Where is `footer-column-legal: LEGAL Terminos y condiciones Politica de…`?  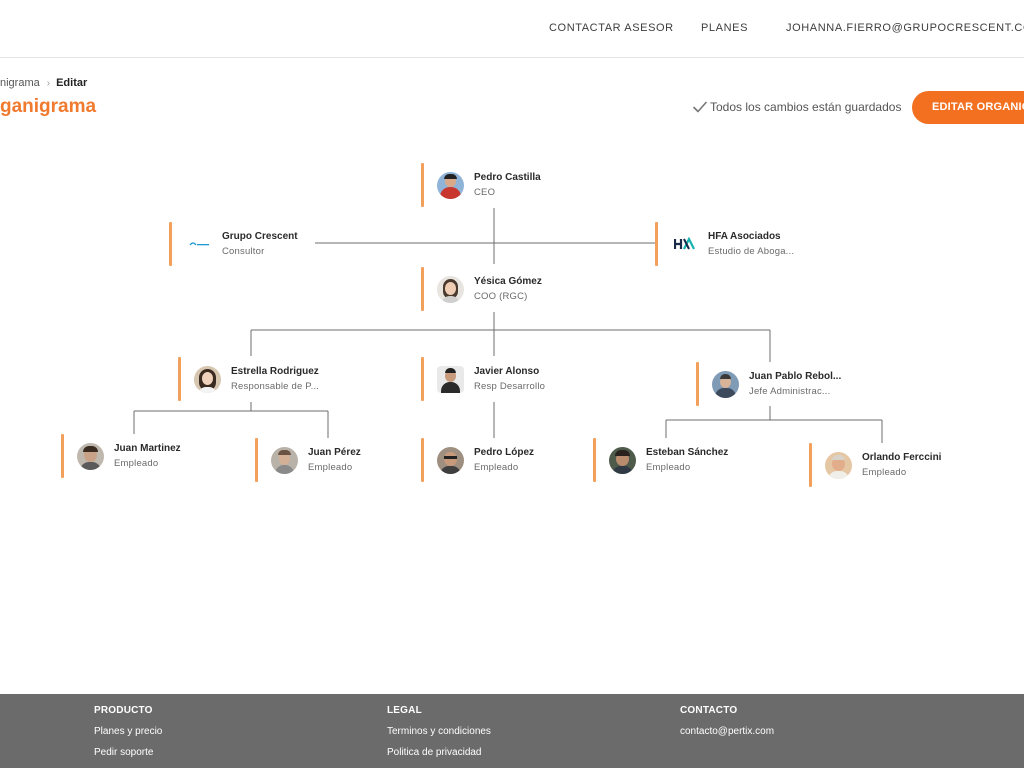 footer-column-legal: LEGAL Terminos y condiciones Politica de… is located at coordinates (439, 736).